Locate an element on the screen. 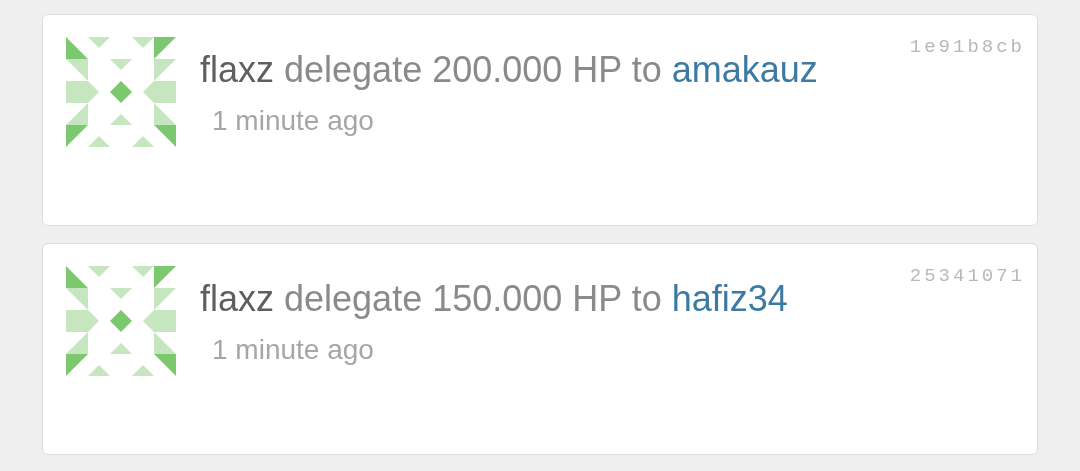  transaction-id: 1e91b8cb is located at coordinates (967, 47).